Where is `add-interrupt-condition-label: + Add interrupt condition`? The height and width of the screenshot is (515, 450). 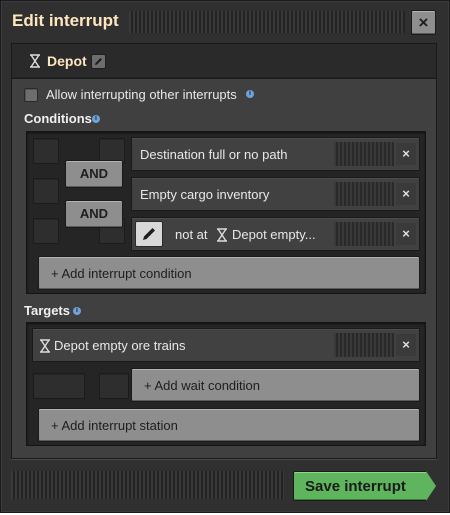
add-interrupt-condition-label: + Add interrupt condition is located at coordinates (121, 273).